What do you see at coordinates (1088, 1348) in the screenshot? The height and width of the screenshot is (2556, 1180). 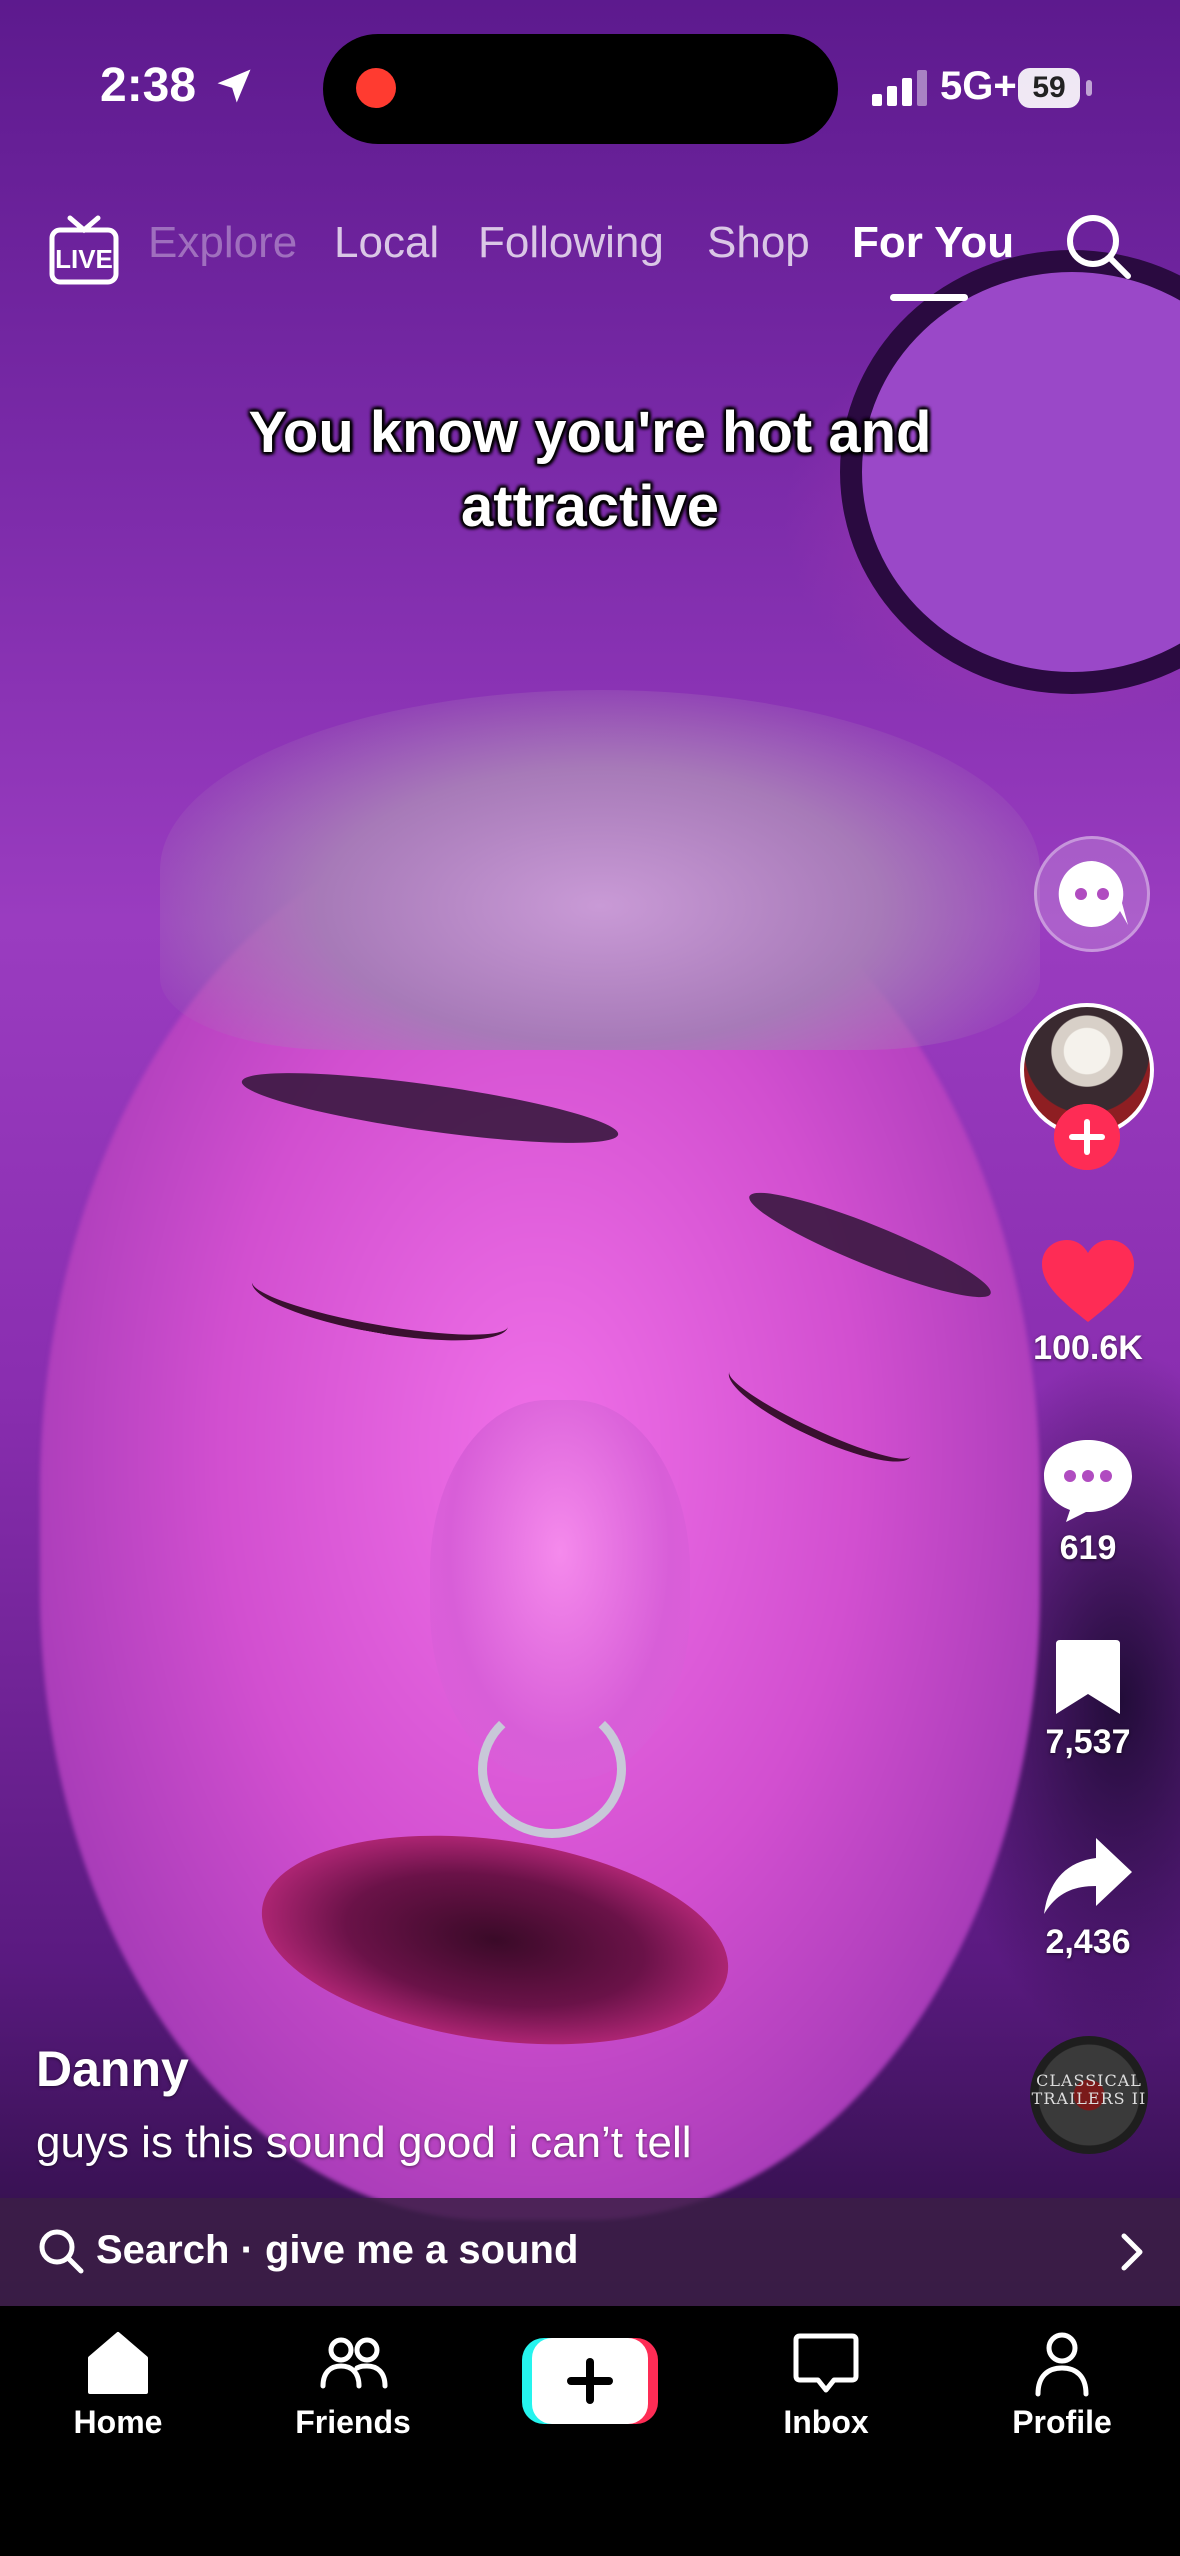 I see `like-count: 100.6K` at bounding box center [1088, 1348].